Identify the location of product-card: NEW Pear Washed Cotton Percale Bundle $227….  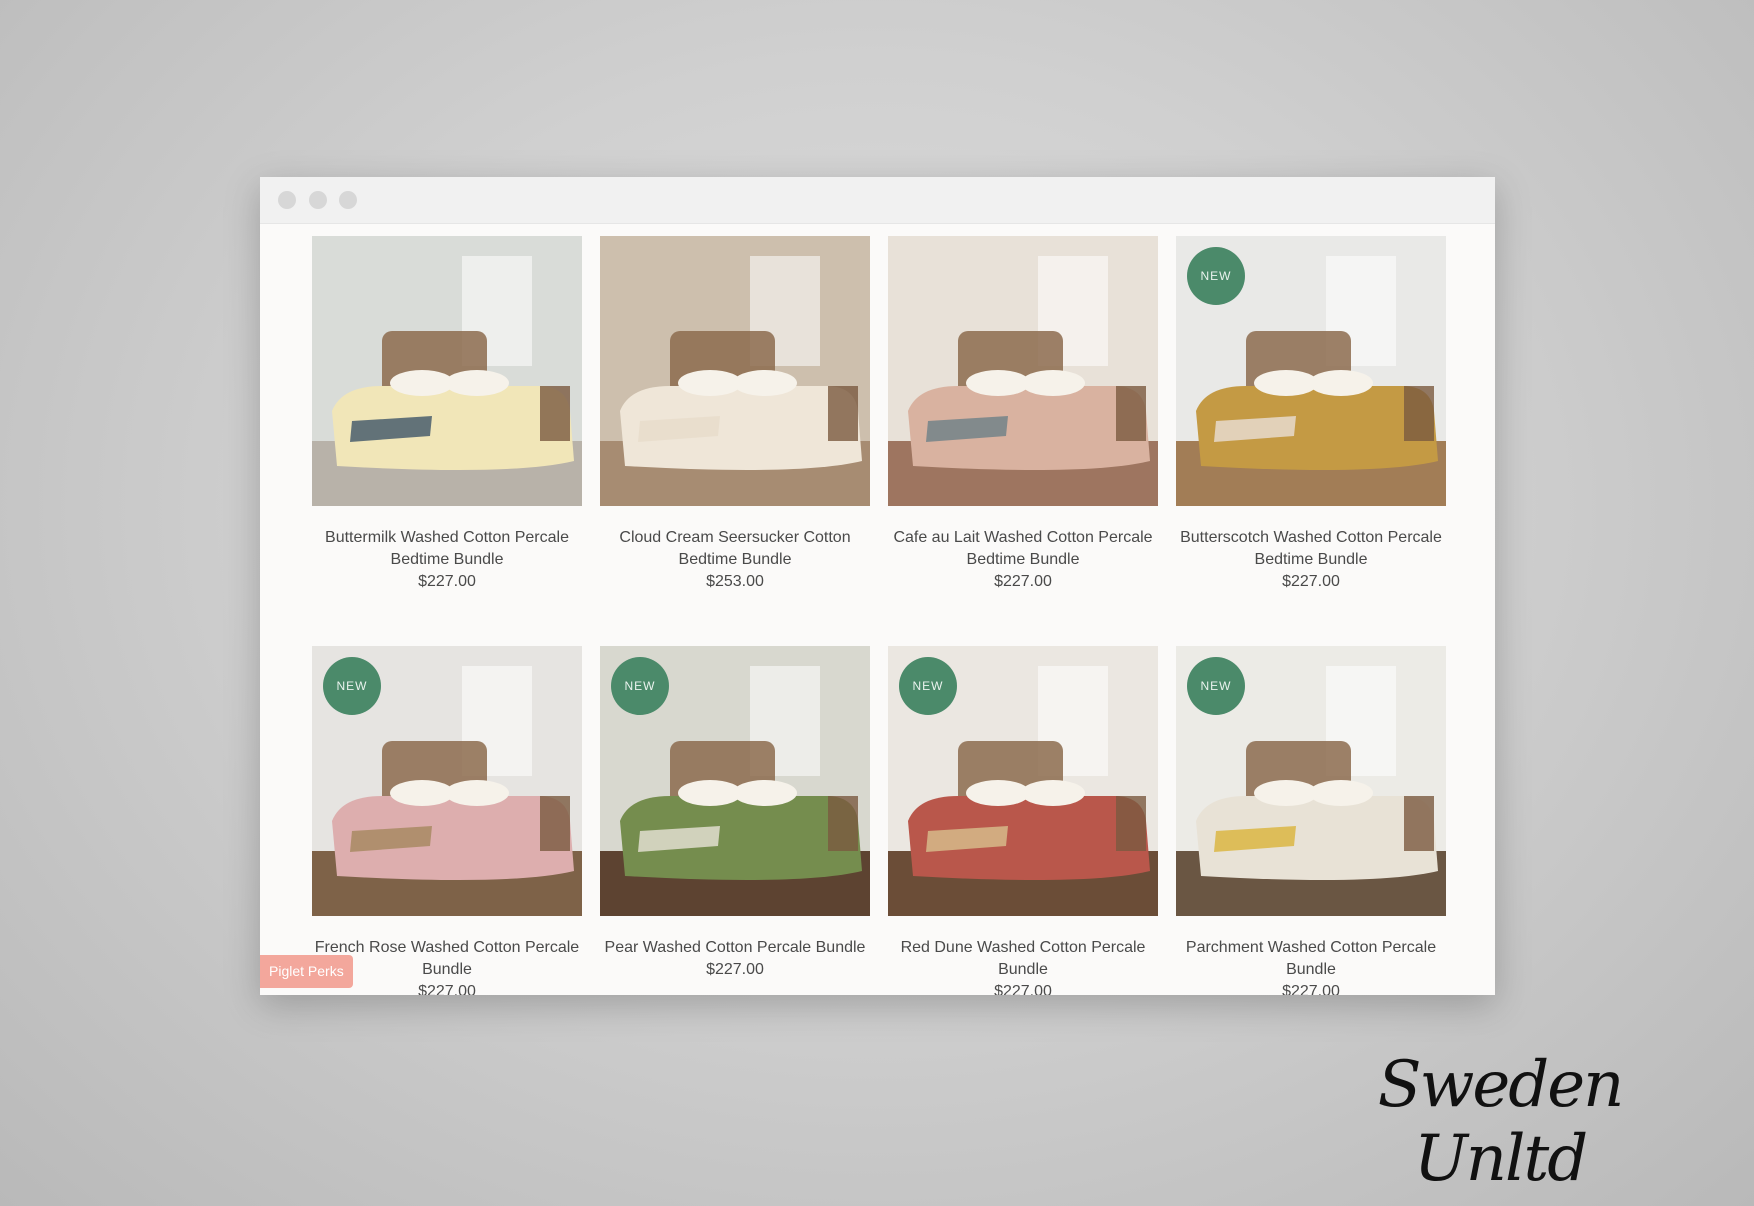
(735, 820).